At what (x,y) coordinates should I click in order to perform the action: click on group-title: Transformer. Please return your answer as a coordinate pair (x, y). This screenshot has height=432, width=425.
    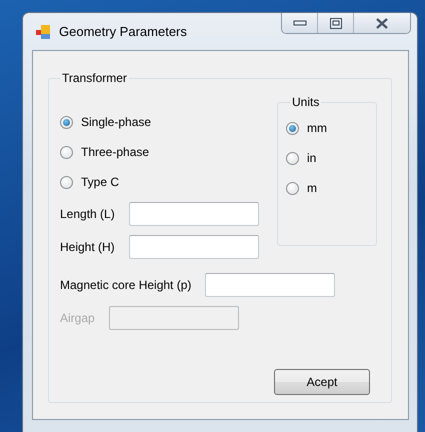
    Looking at the image, I should click on (94, 78).